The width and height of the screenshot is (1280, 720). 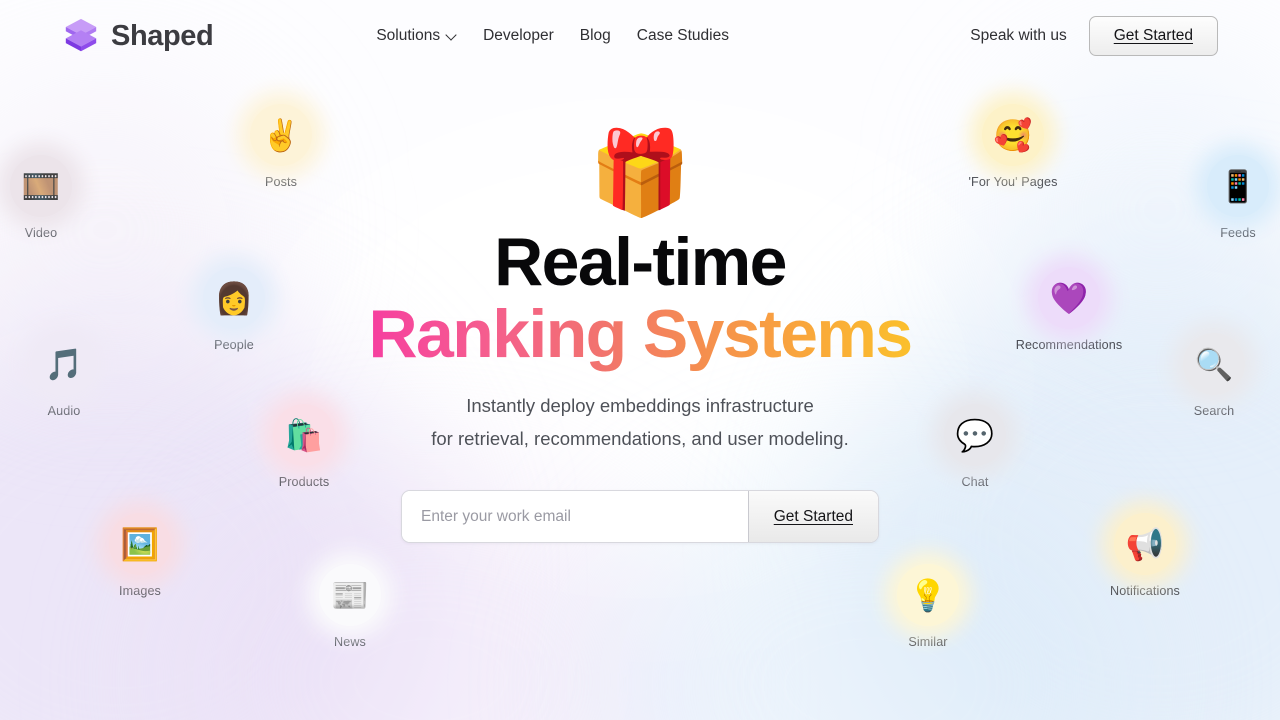 I want to click on brand-name: Shaped, so click(x=162, y=35).